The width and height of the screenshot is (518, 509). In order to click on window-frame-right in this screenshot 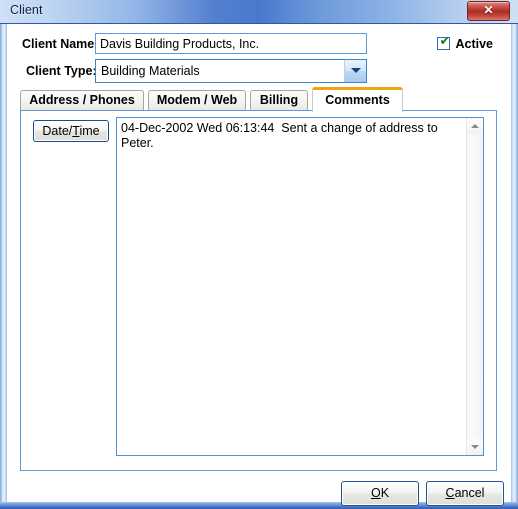, I will do `click(514, 266)`.